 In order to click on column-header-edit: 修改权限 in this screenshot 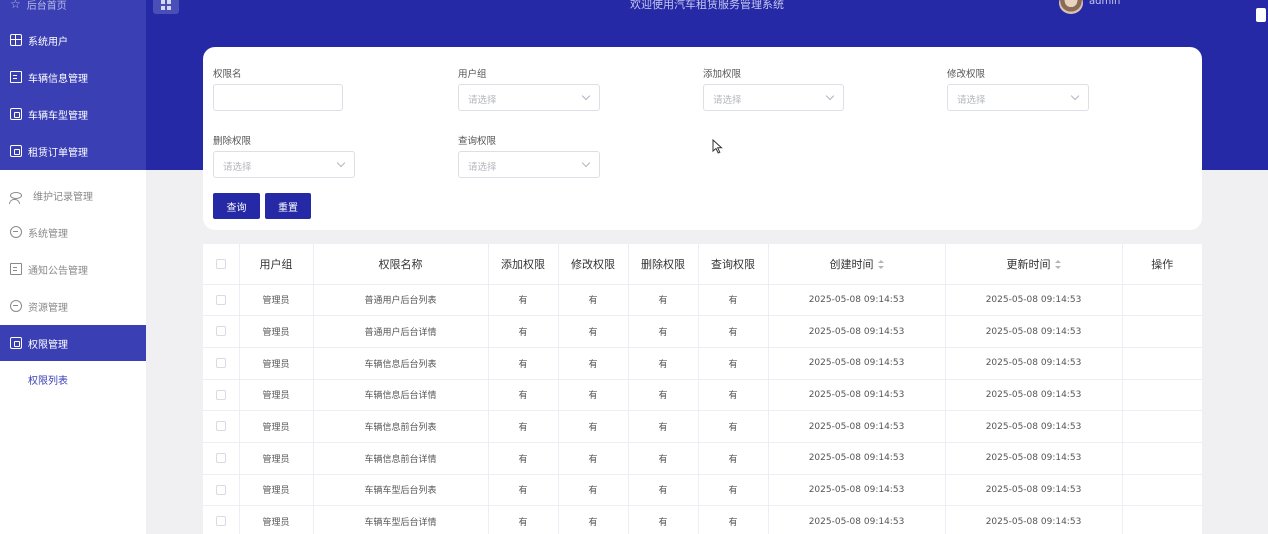, I will do `click(593, 264)`.